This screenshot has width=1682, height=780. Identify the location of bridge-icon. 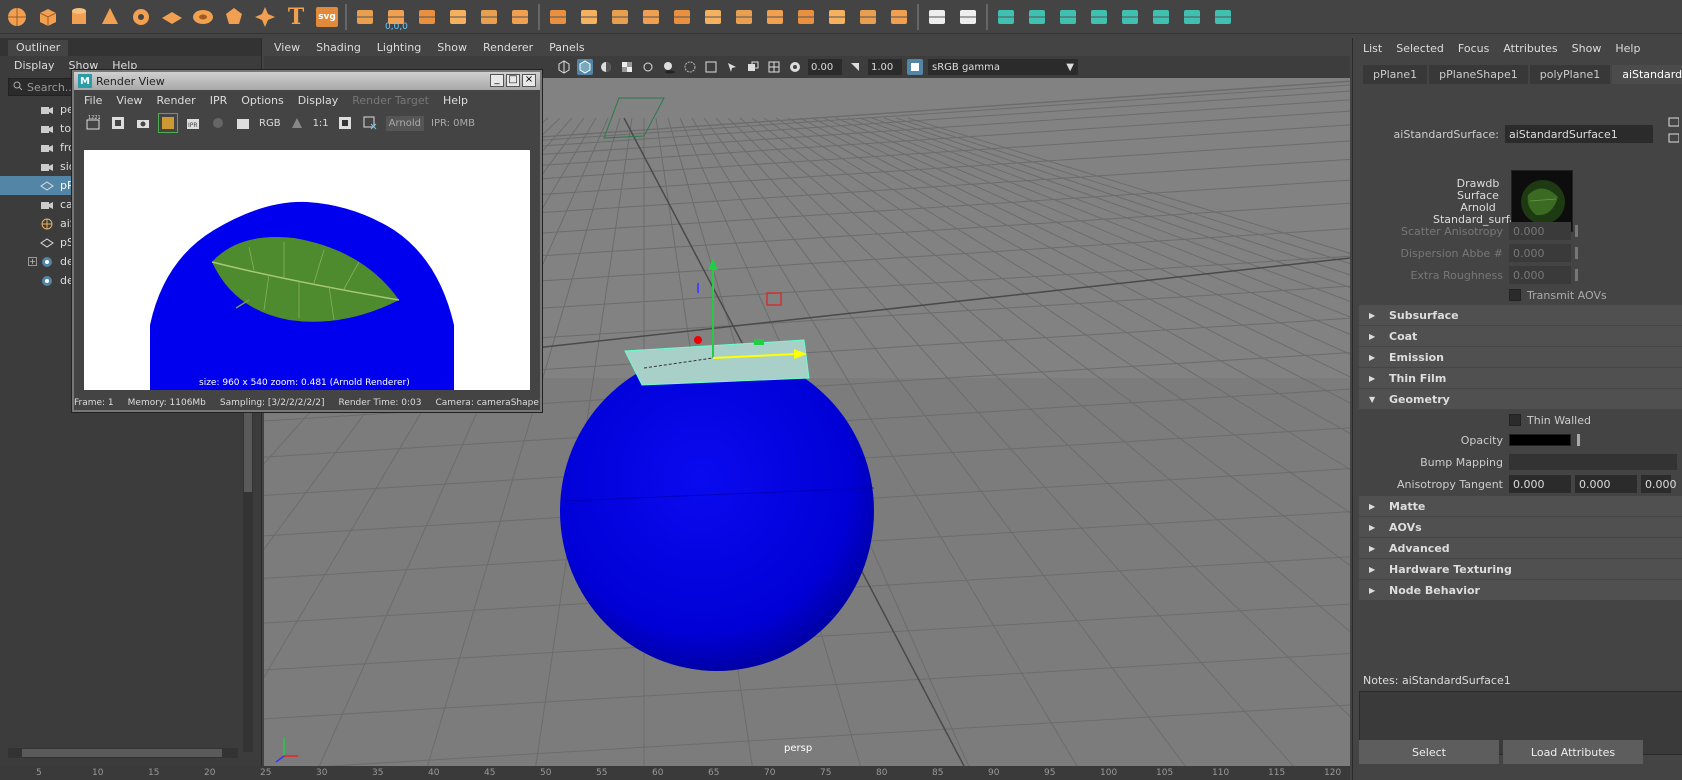
(589, 17).